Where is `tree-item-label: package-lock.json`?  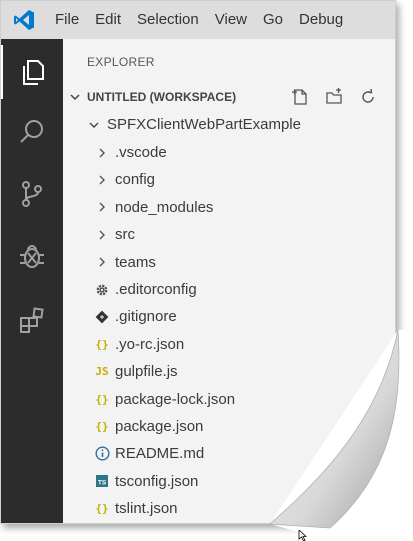
tree-item-label: package-lock.json is located at coordinates (175, 399).